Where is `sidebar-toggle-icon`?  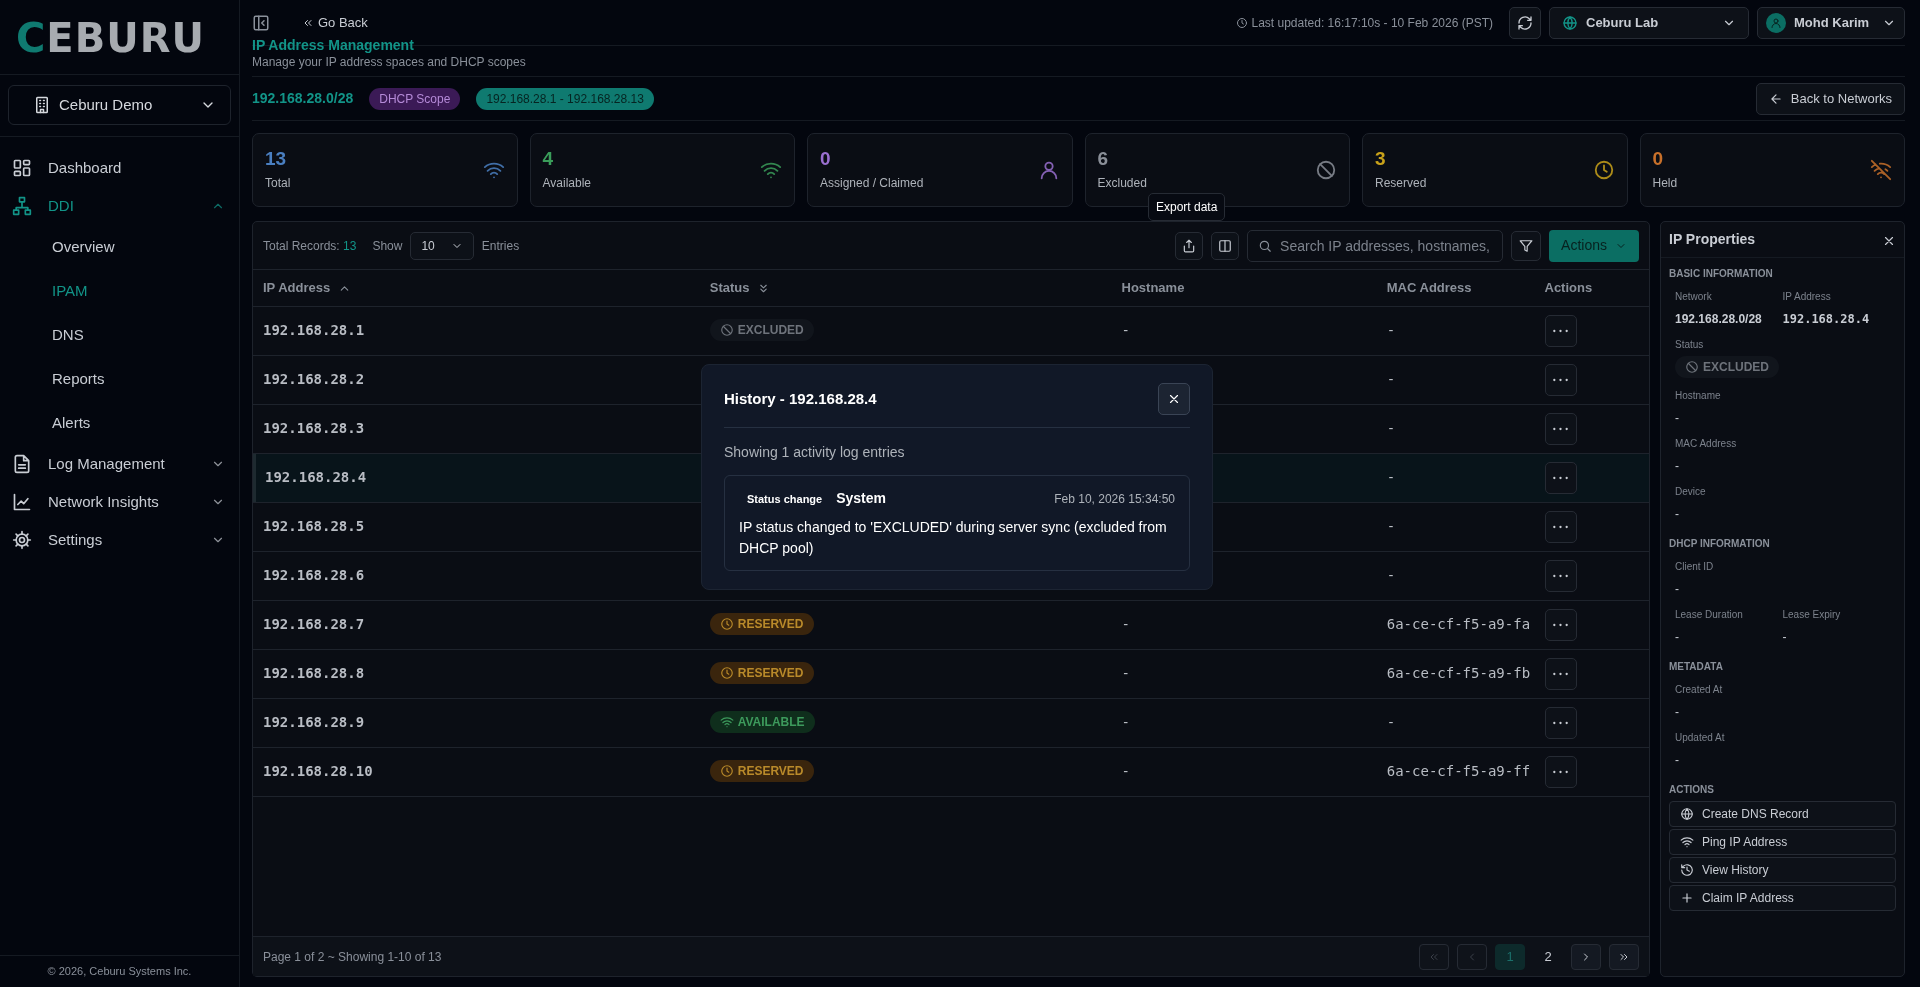
sidebar-toggle-icon is located at coordinates (261, 23).